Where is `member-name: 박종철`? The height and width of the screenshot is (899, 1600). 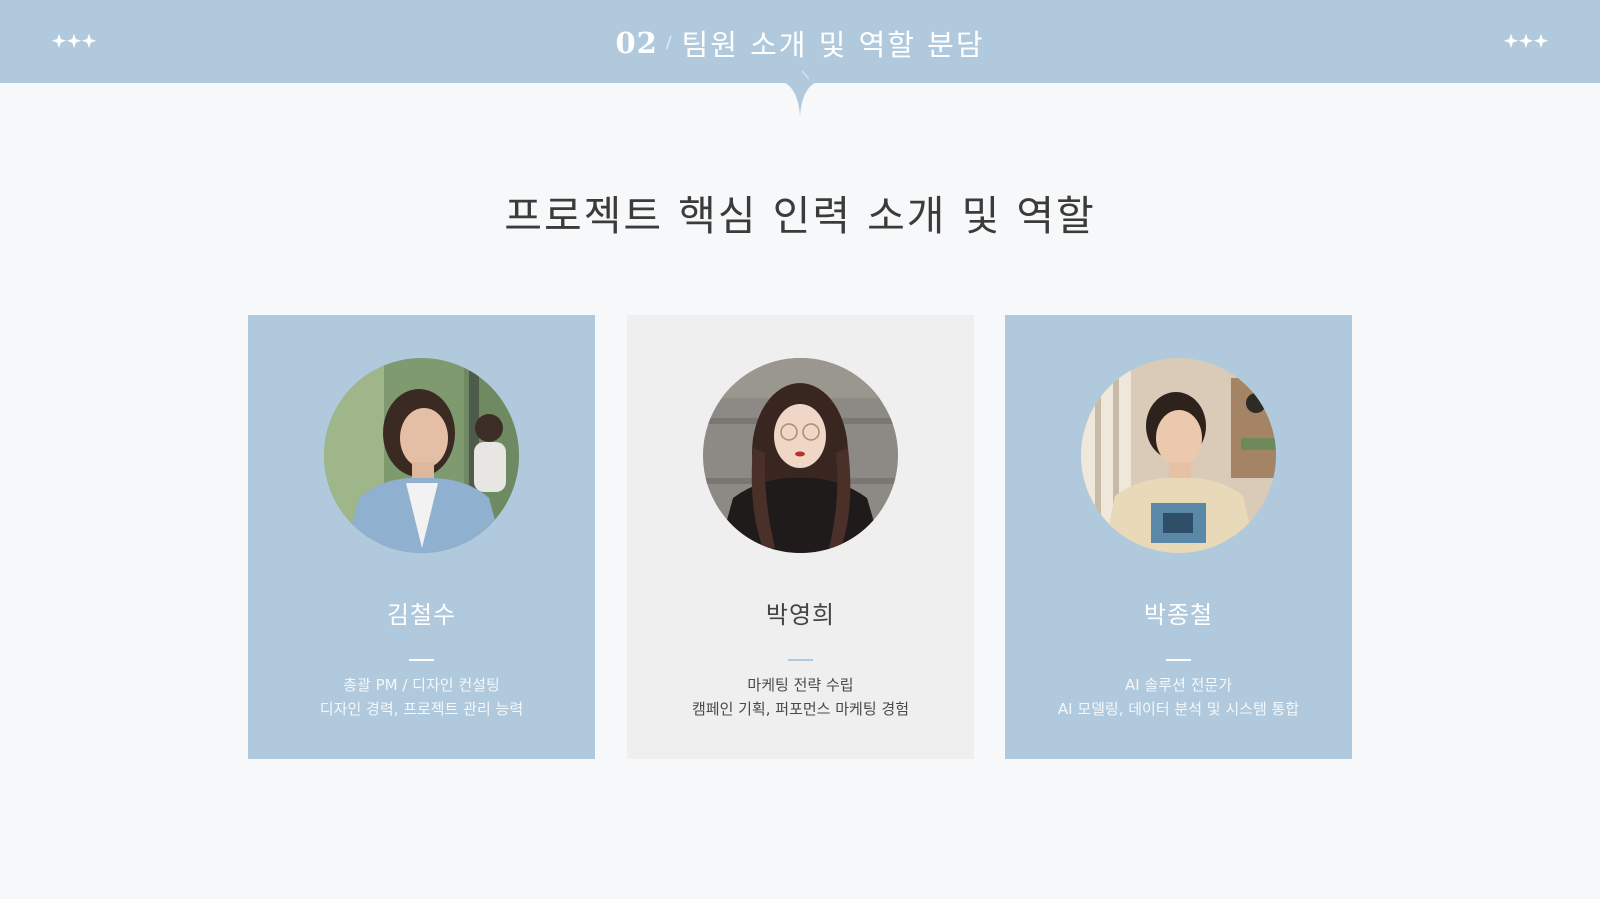 member-name: 박종철 is located at coordinates (1178, 615).